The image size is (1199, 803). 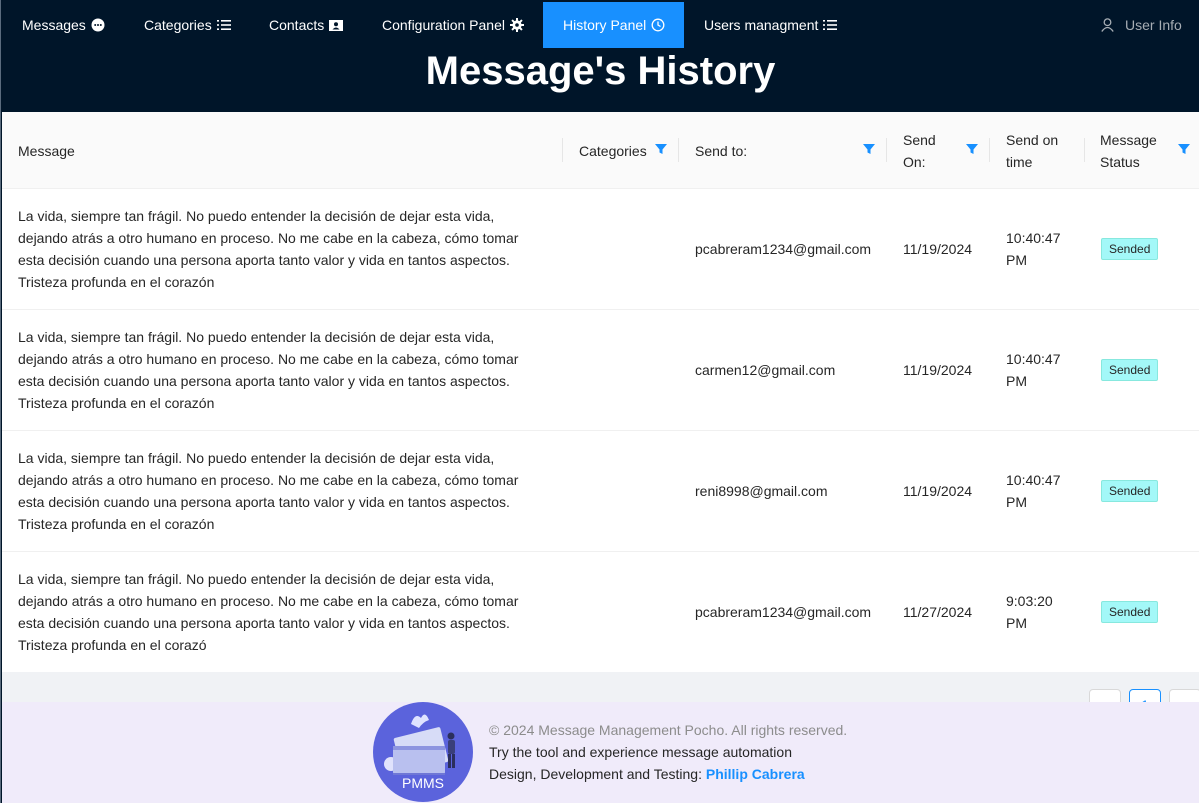 What do you see at coordinates (1120, 161) in the screenshot?
I see `column-header-status-line2: Status` at bounding box center [1120, 161].